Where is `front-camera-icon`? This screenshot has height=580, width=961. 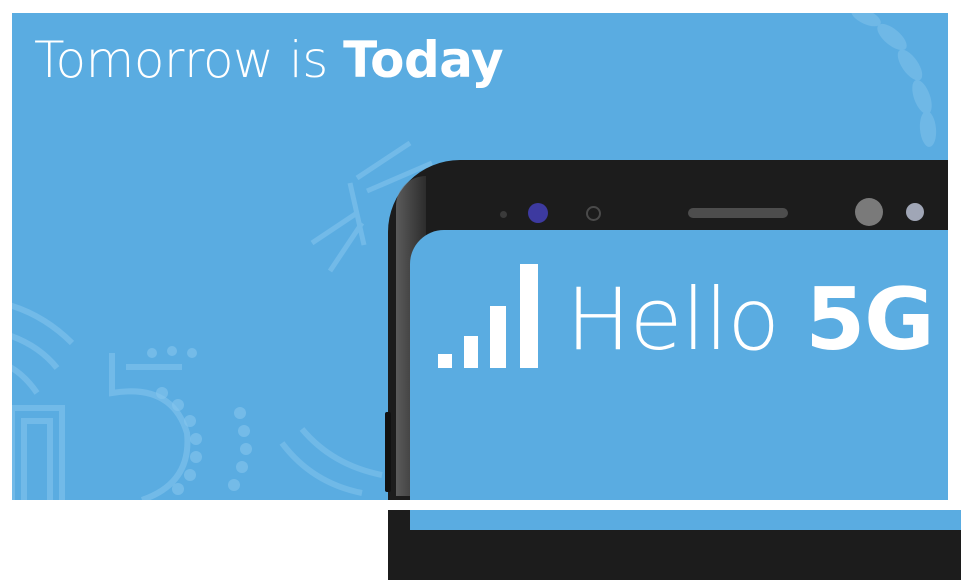
front-camera-icon is located at coordinates (538, 213).